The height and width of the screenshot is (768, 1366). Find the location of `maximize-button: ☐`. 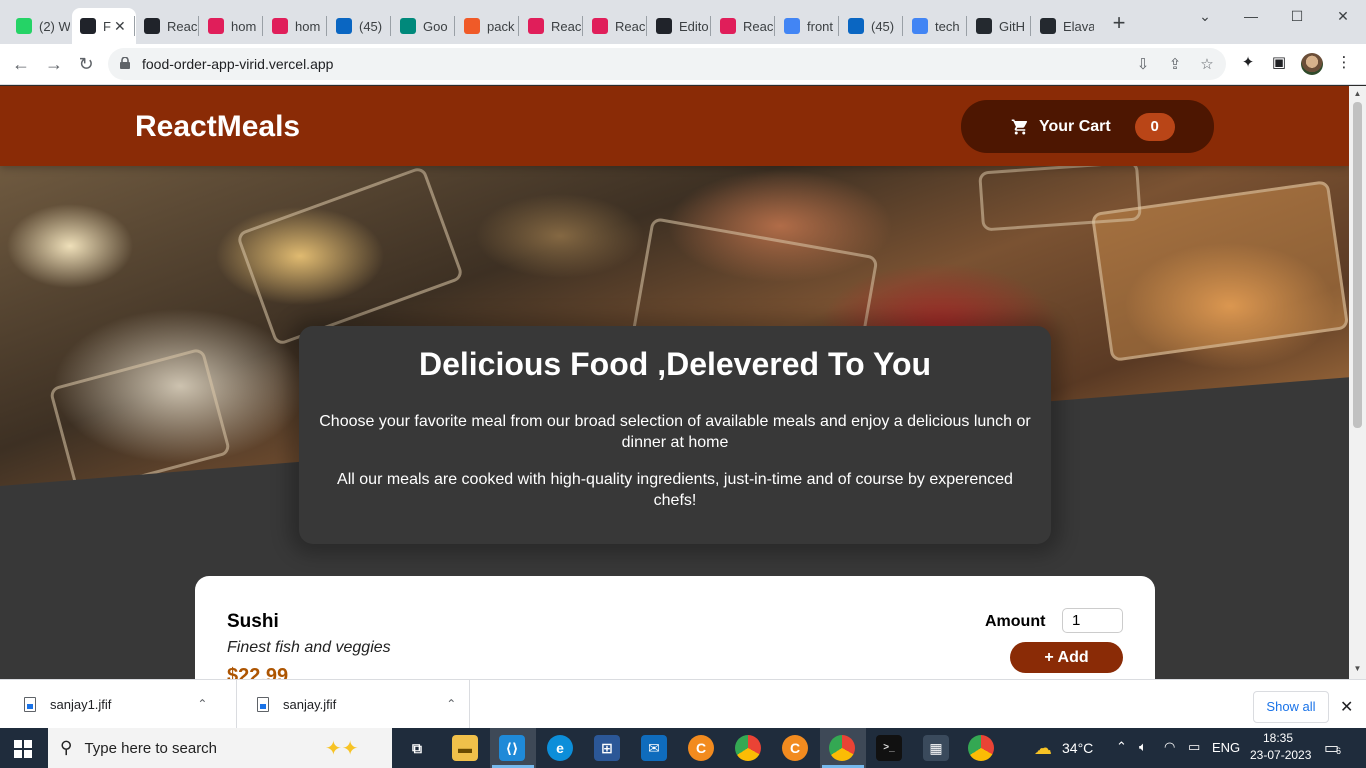

maximize-button: ☐ is located at coordinates (1297, 16).